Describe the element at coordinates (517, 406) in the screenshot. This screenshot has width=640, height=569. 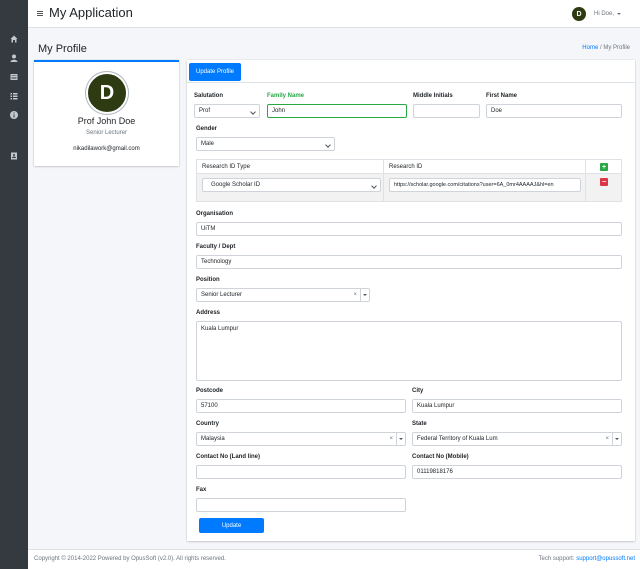
I see `city-input: Kuala Lumpur` at that location.